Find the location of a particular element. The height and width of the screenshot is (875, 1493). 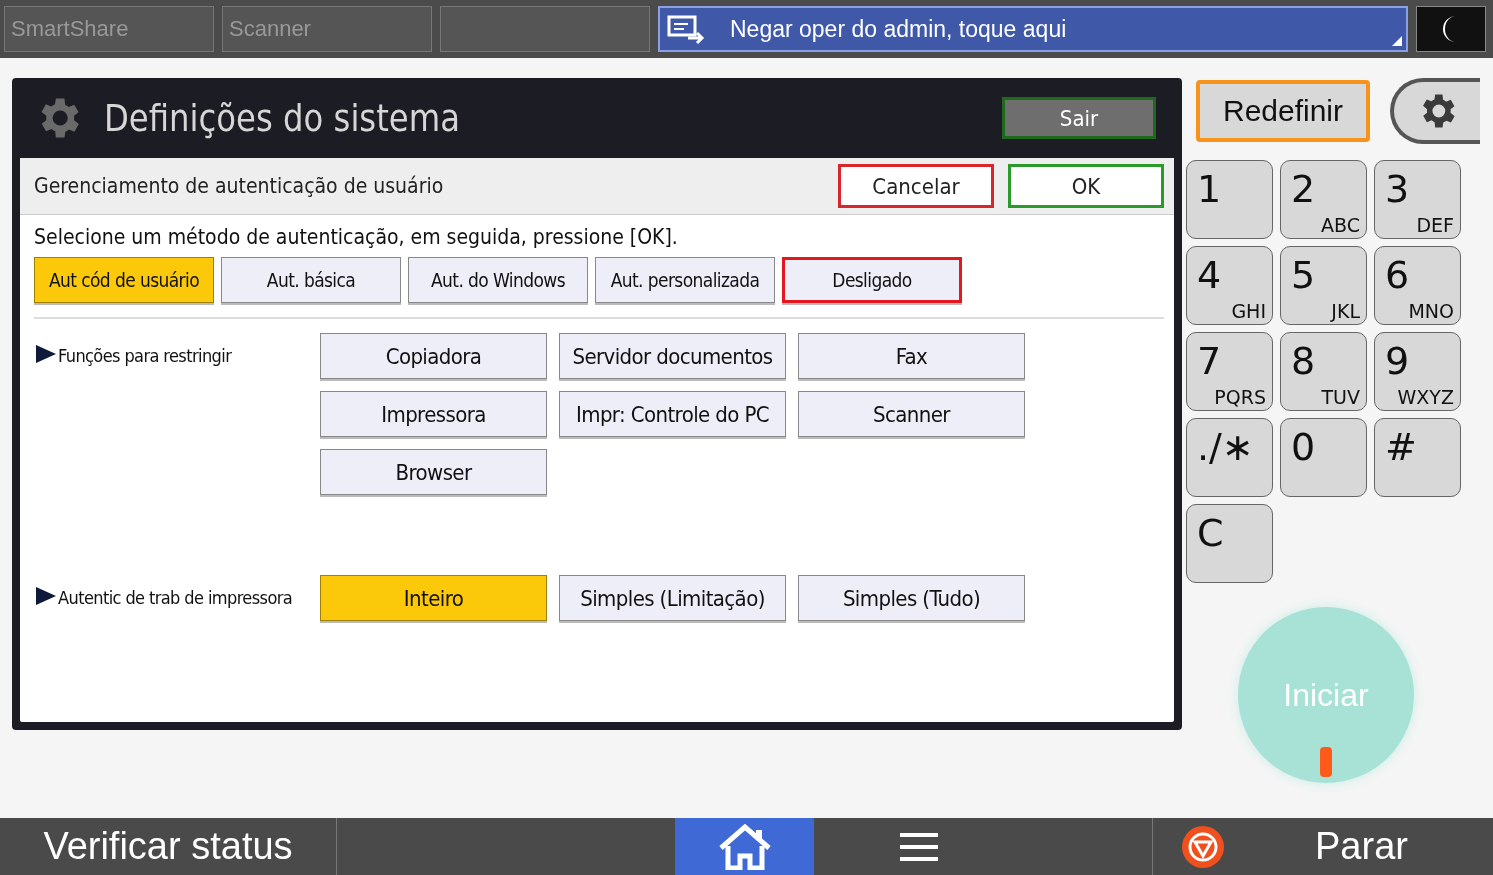

stop-button: Parar is located at coordinates (1323, 846).